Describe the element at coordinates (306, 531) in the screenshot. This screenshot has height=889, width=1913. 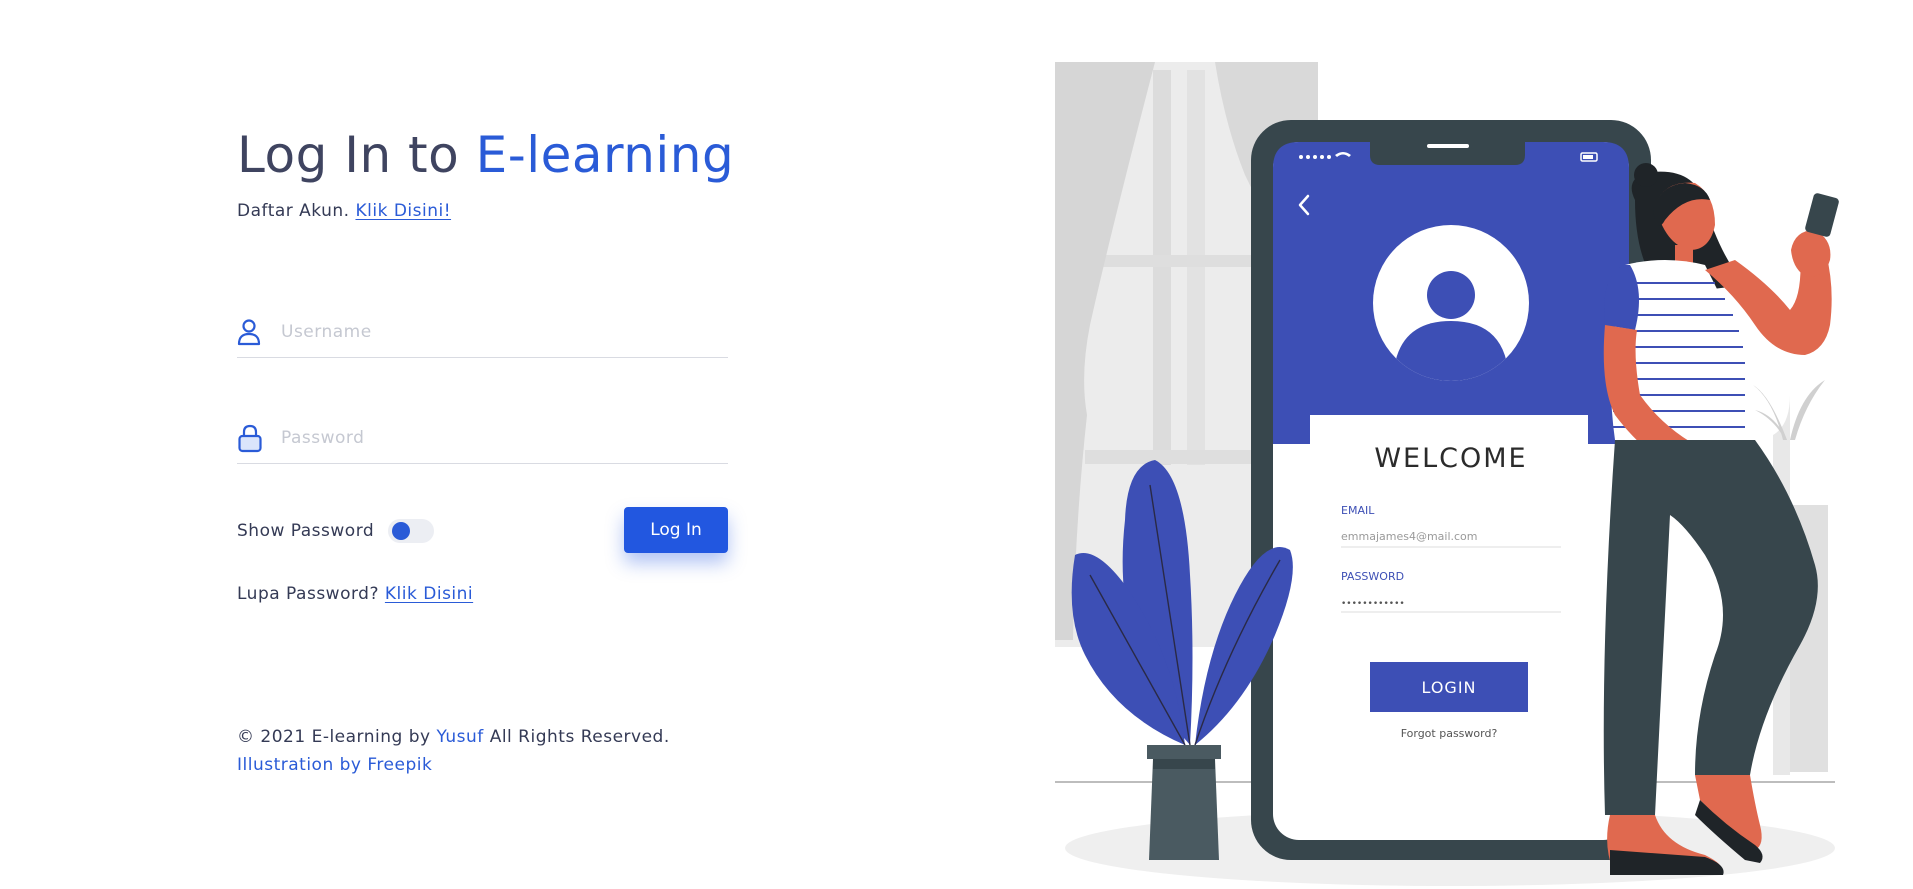
I see `show-password-label: Show Password` at that location.